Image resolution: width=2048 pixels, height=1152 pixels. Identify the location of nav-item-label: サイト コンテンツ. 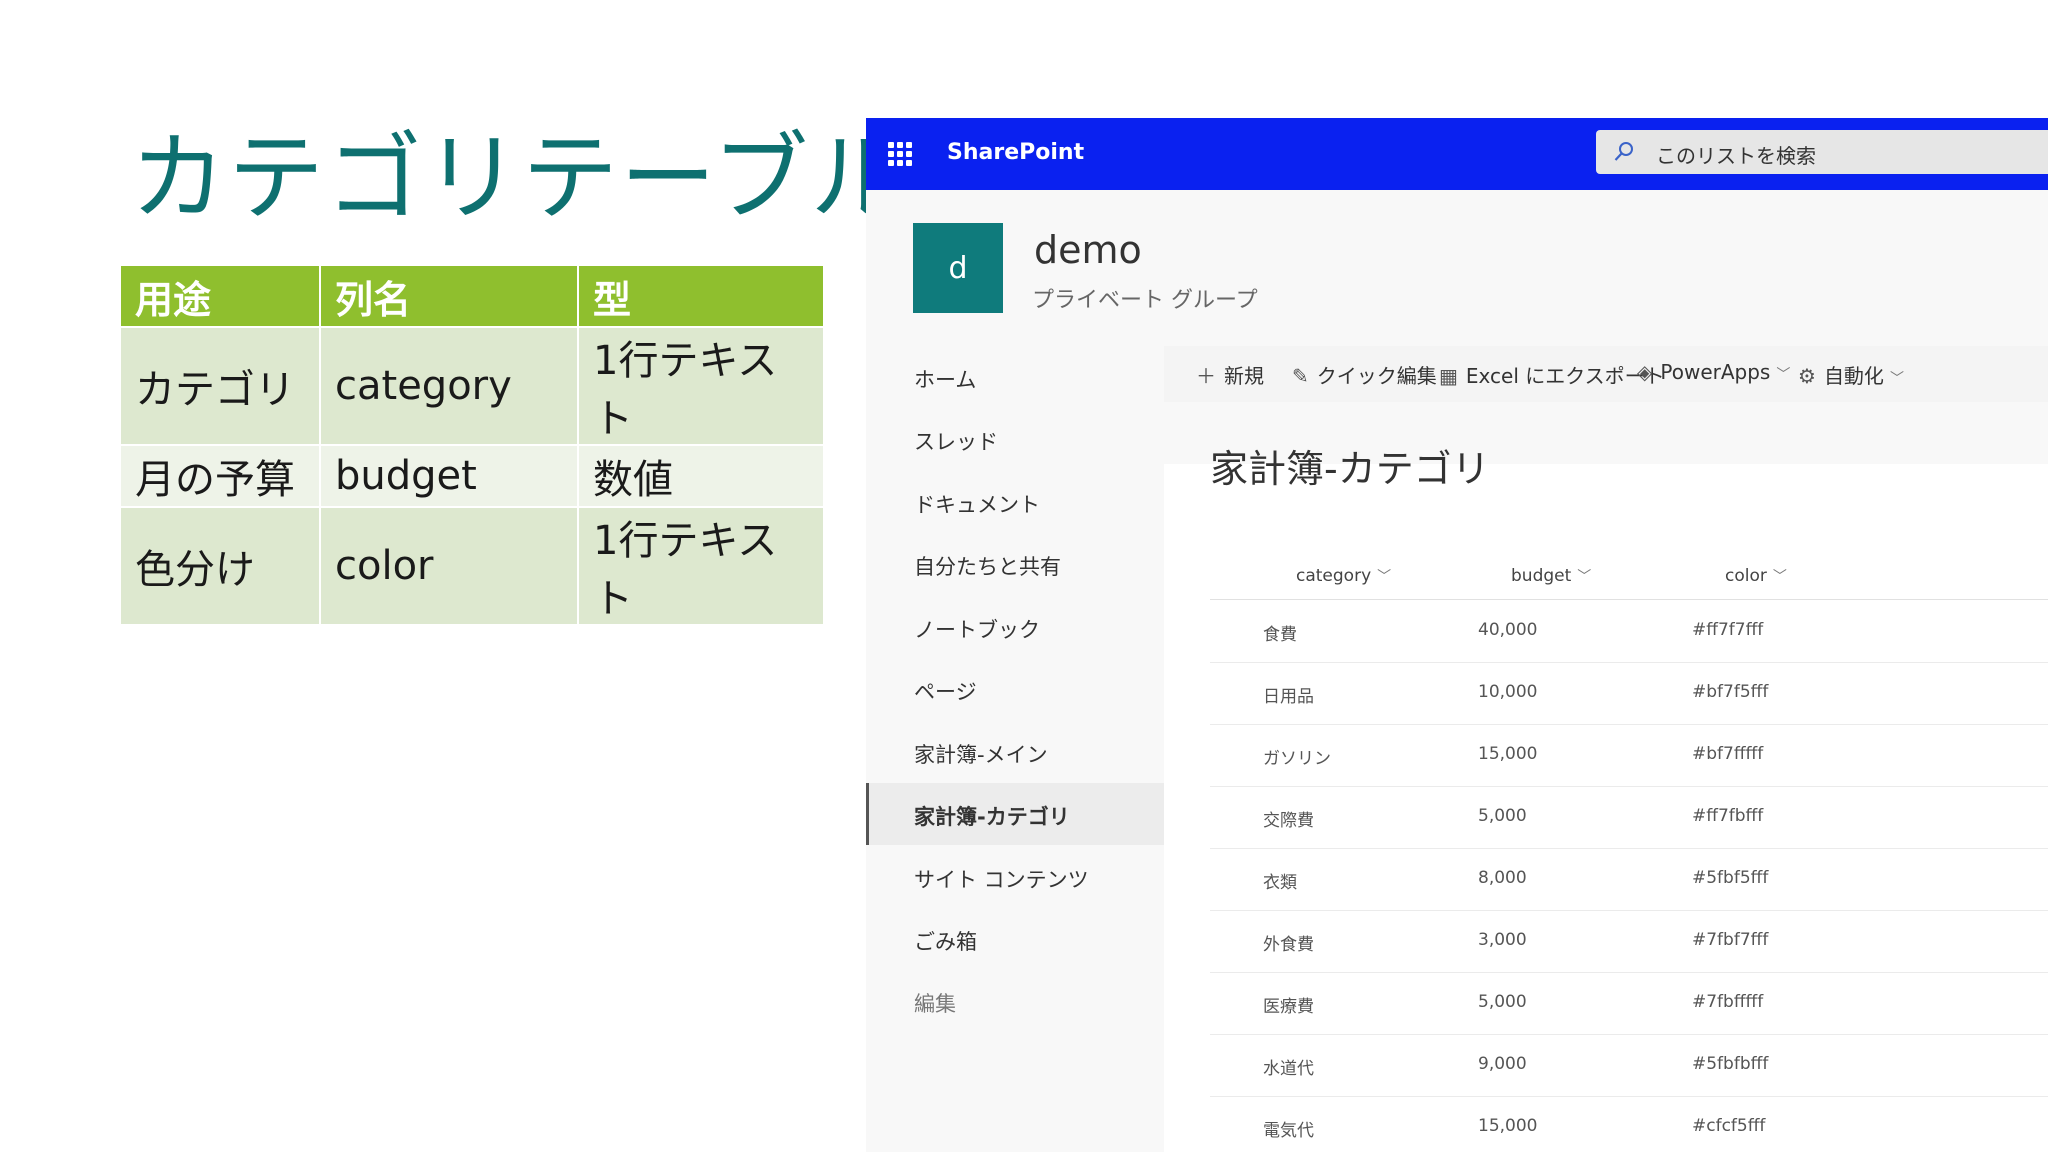
(1001, 880).